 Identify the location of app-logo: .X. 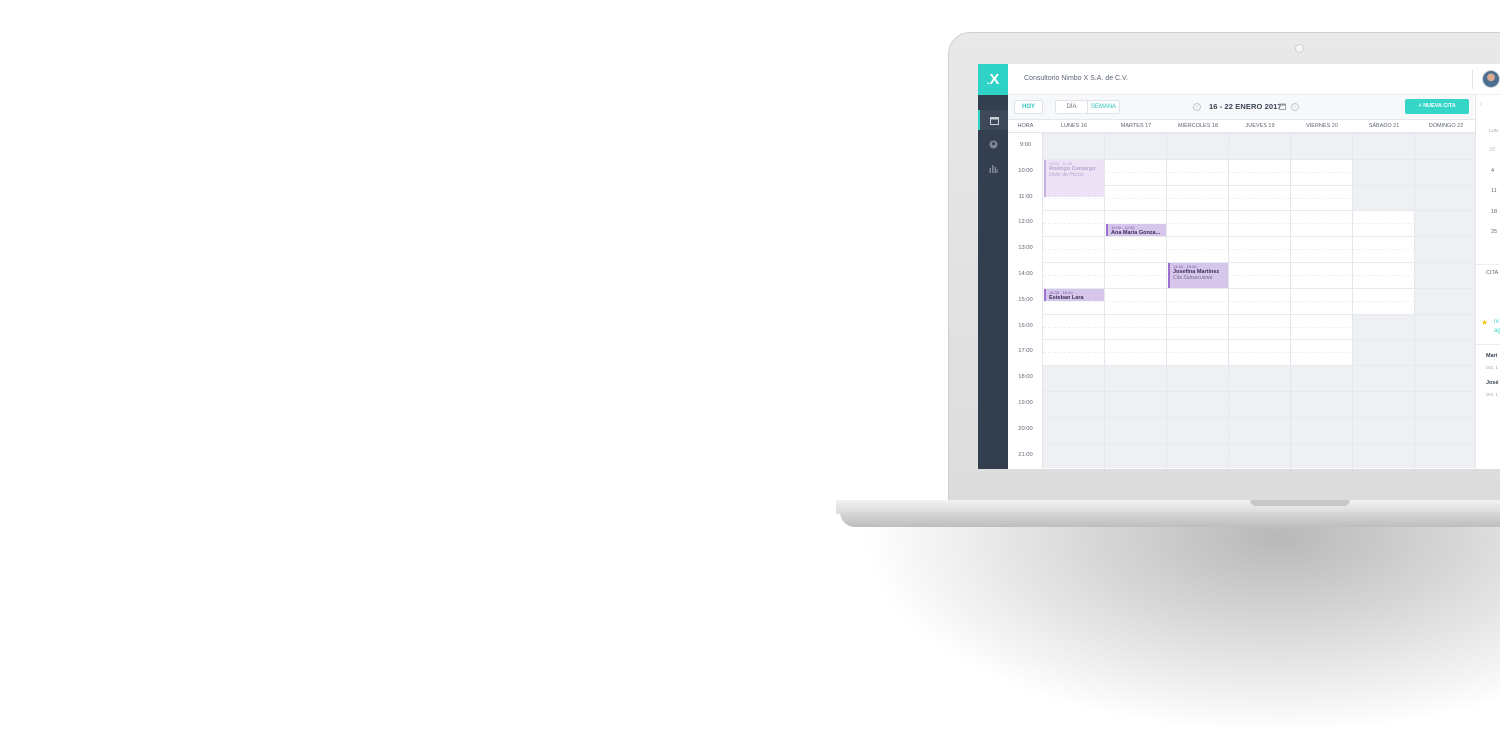
(993, 79).